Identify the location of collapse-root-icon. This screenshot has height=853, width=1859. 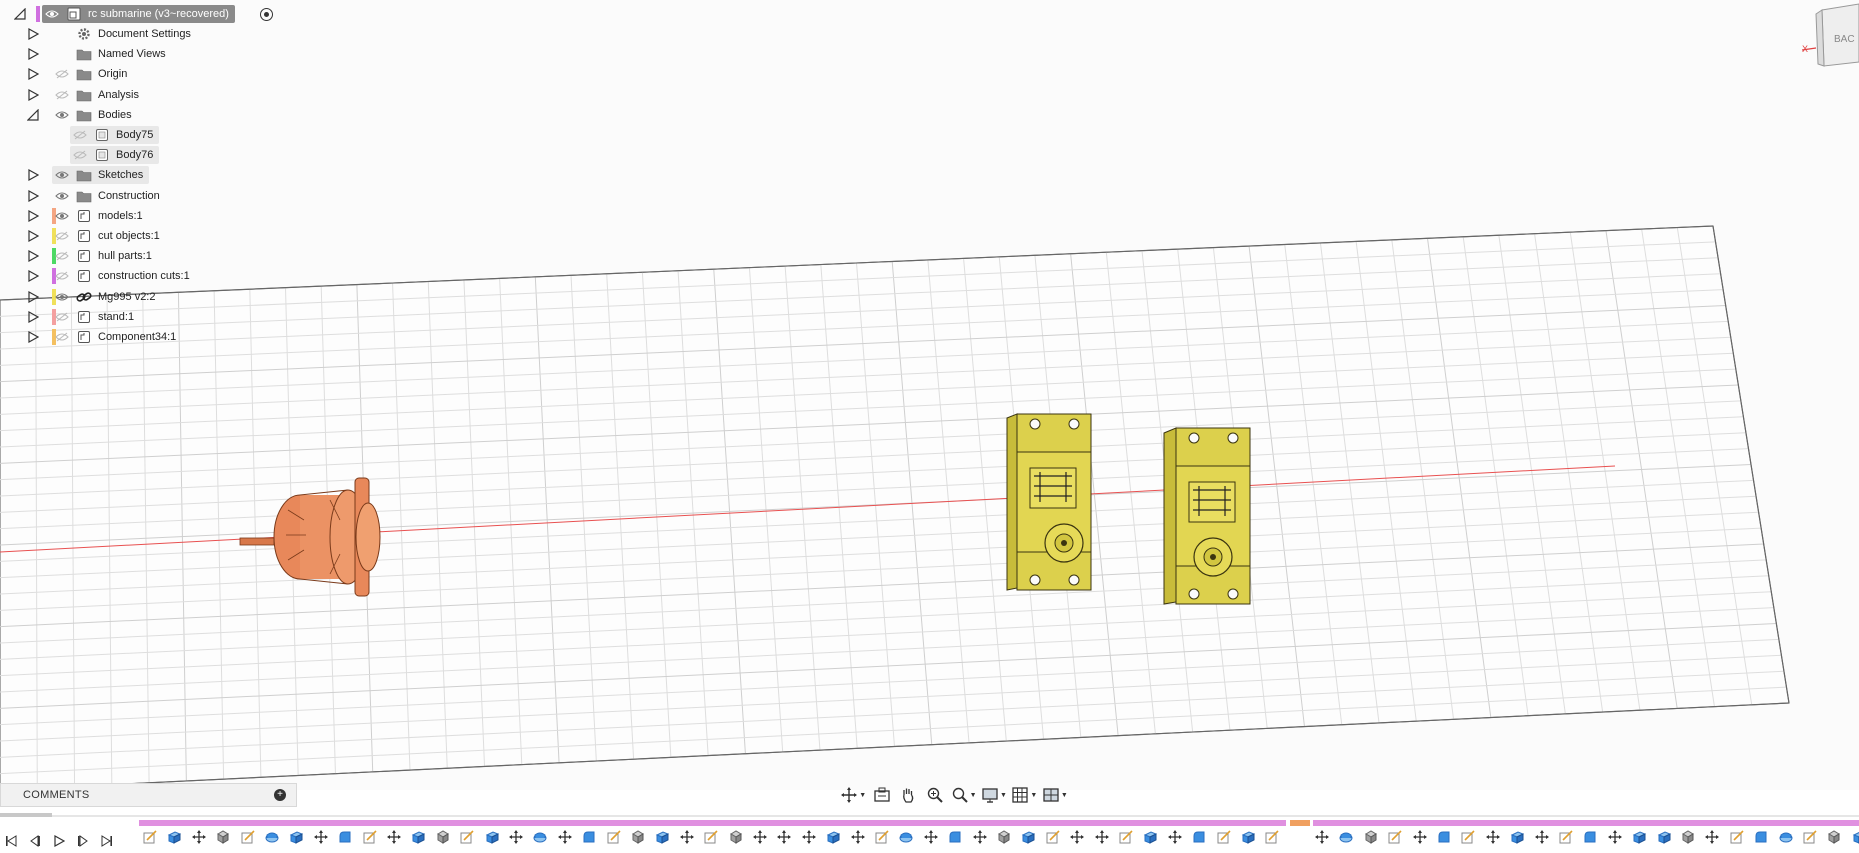
(20, 14).